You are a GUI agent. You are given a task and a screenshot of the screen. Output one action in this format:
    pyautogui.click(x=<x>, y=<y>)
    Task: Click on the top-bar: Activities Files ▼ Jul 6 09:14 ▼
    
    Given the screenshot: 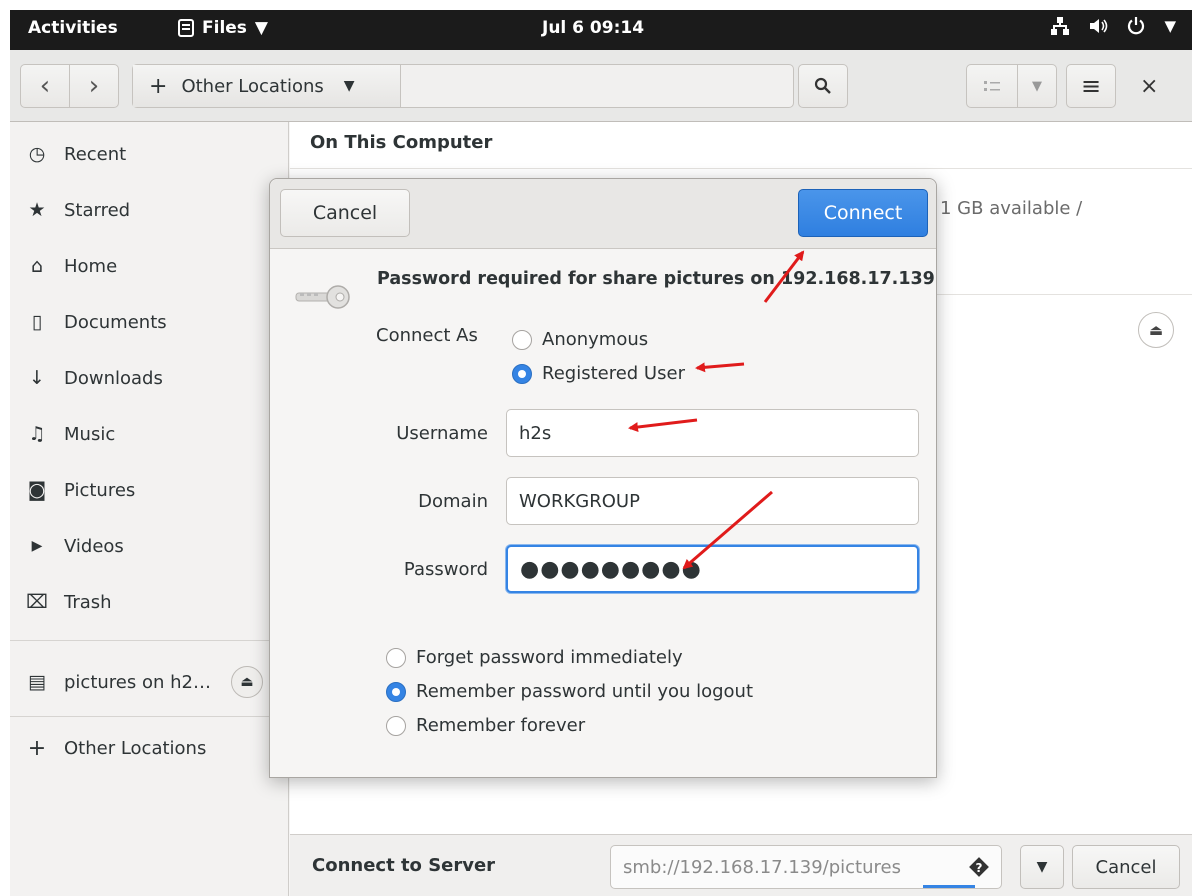 What is the action you would take?
    pyautogui.click(x=601, y=30)
    